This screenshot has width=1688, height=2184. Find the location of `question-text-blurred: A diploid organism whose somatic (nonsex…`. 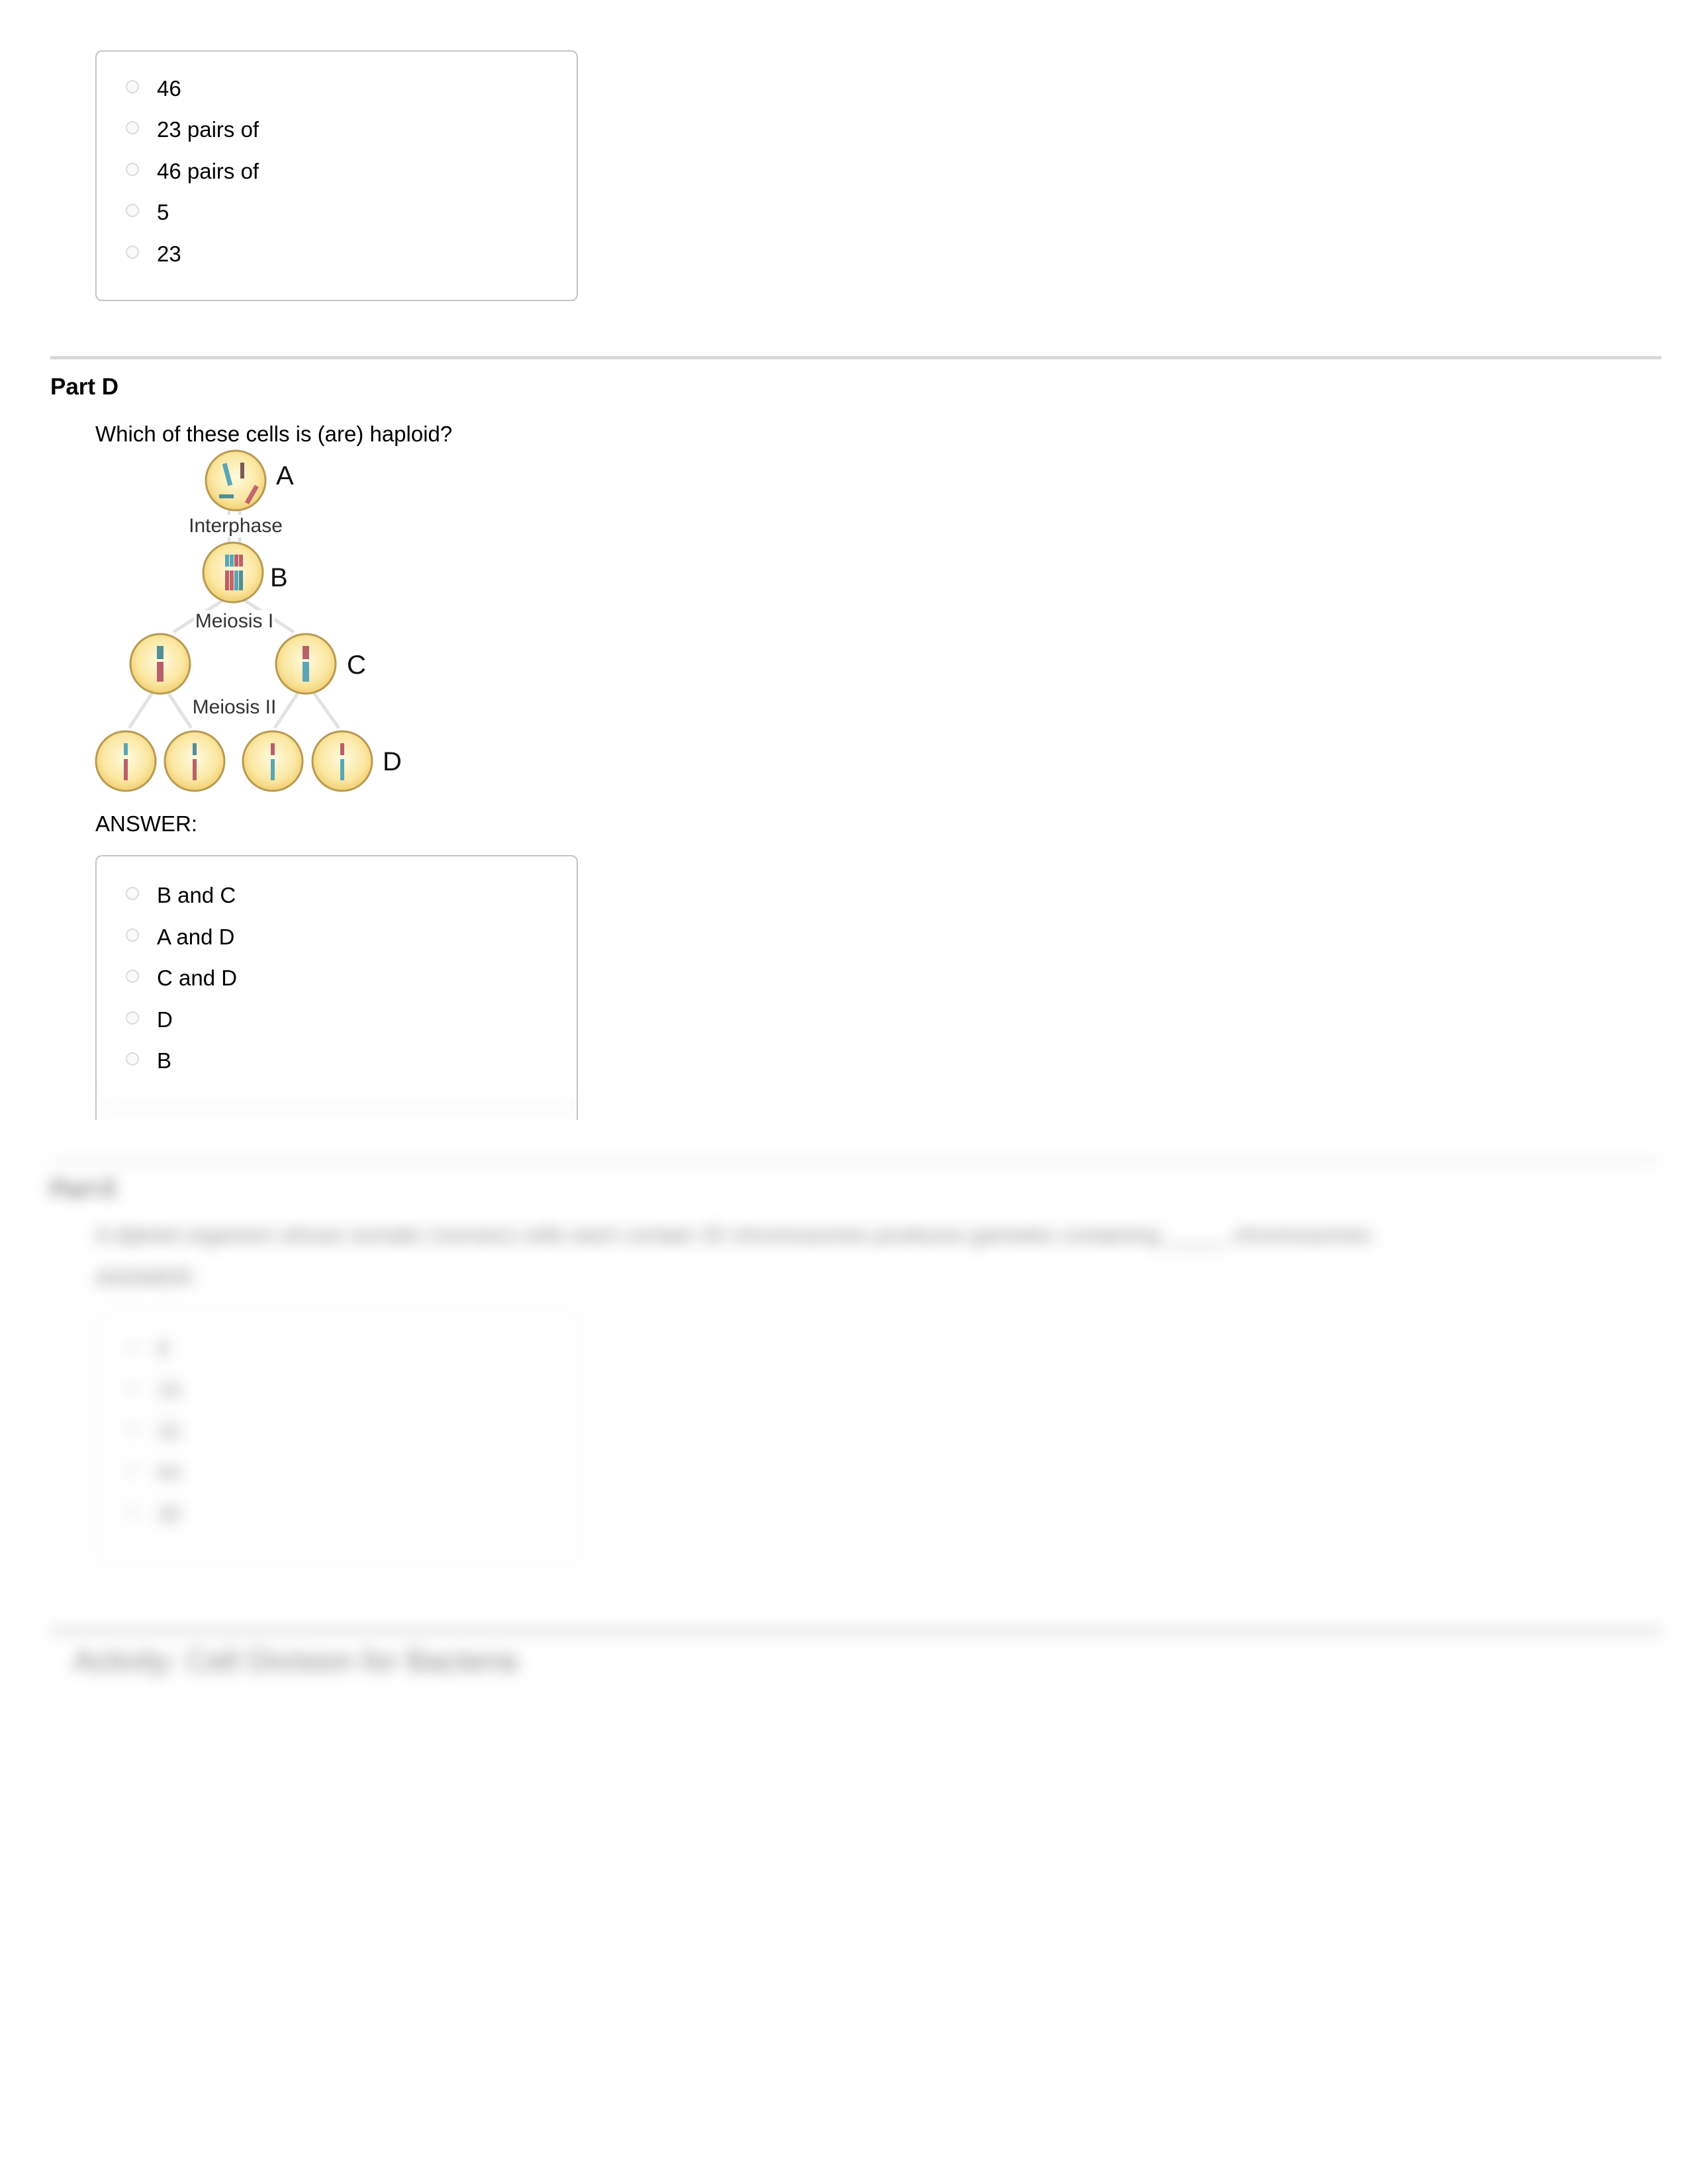

question-text-blurred: A diploid organism whose somatic (nonsex… is located at coordinates (736, 1234).